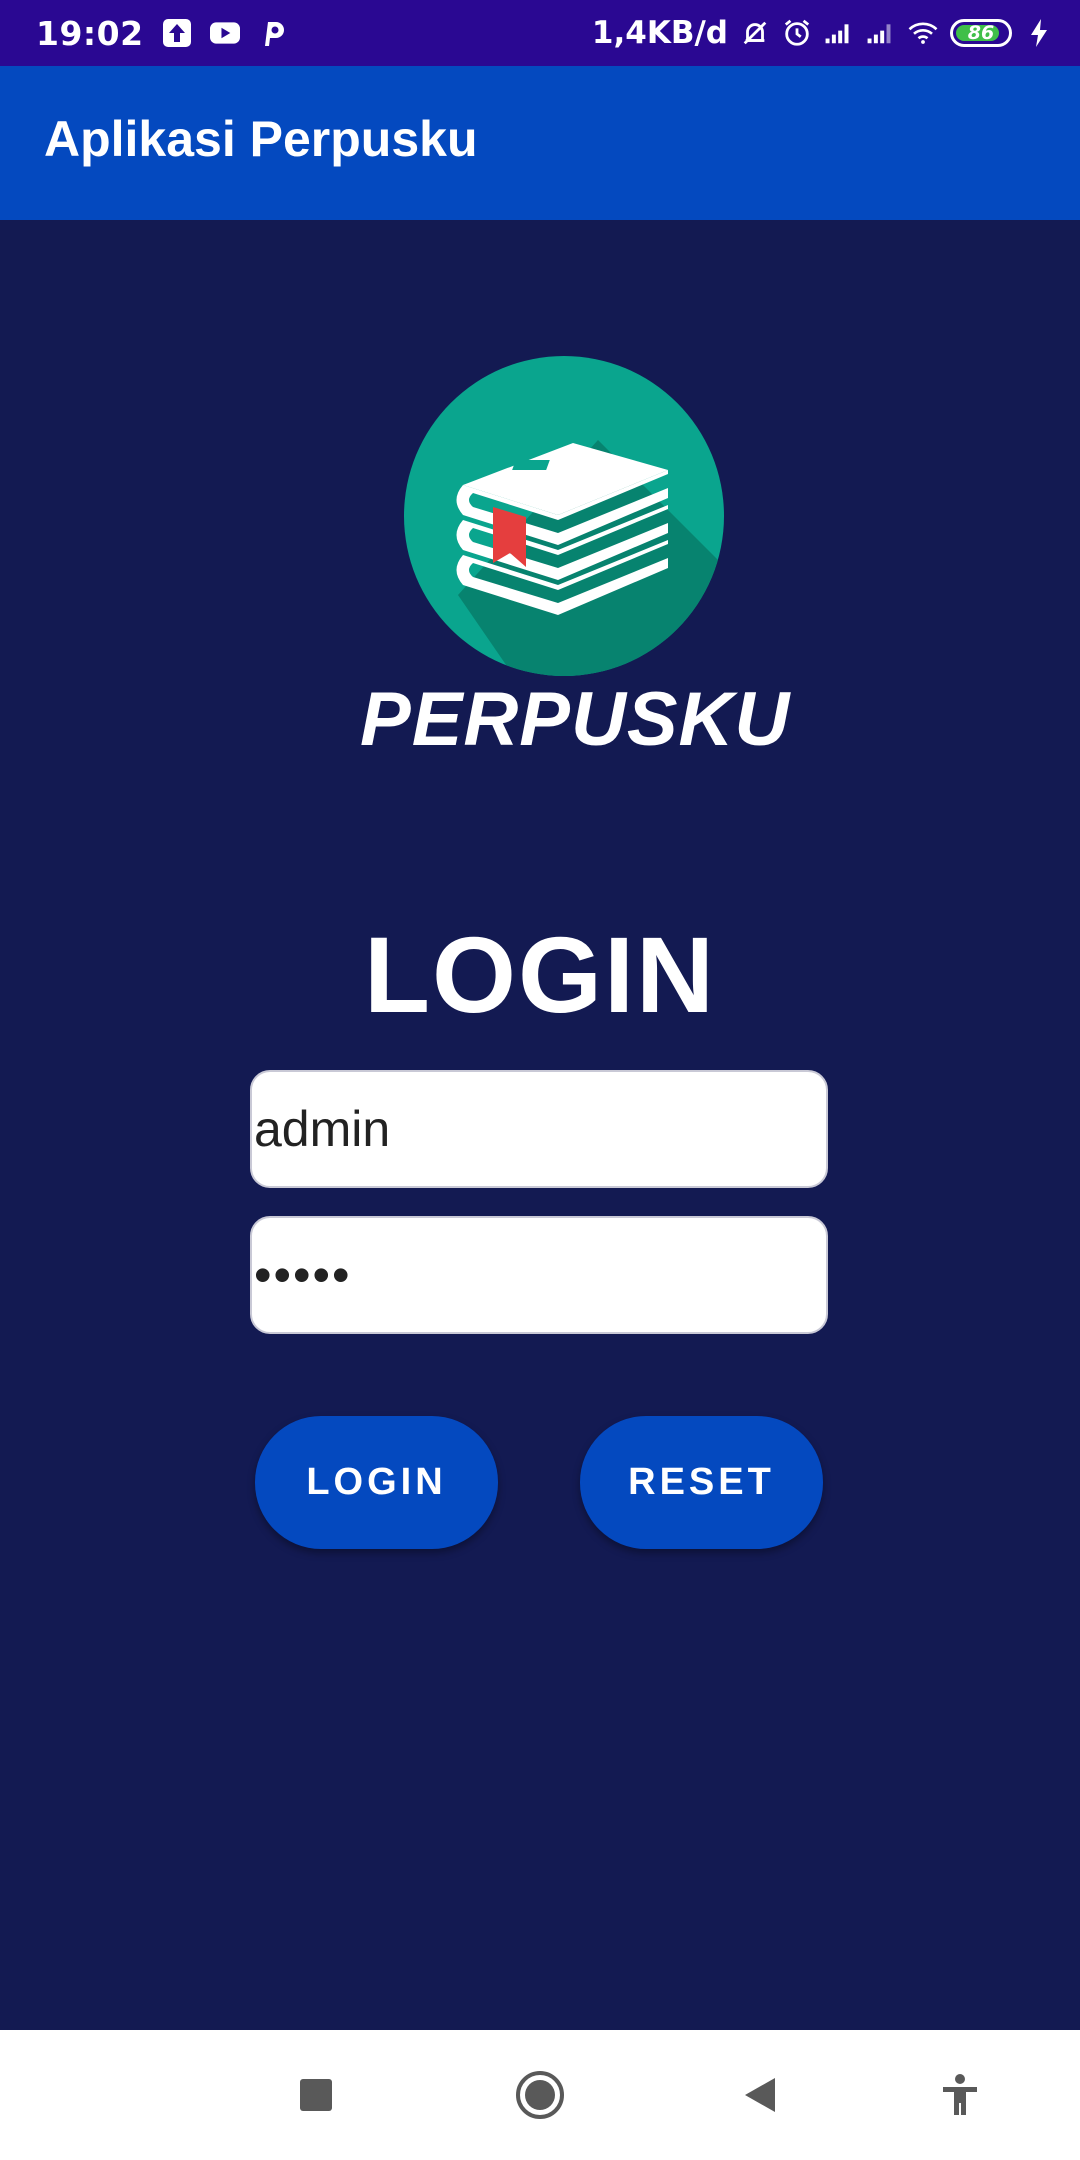 The height and width of the screenshot is (2160, 1080). Describe the element at coordinates (540, 974) in the screenshot. I see `login-heading: LOGIN` at that location.